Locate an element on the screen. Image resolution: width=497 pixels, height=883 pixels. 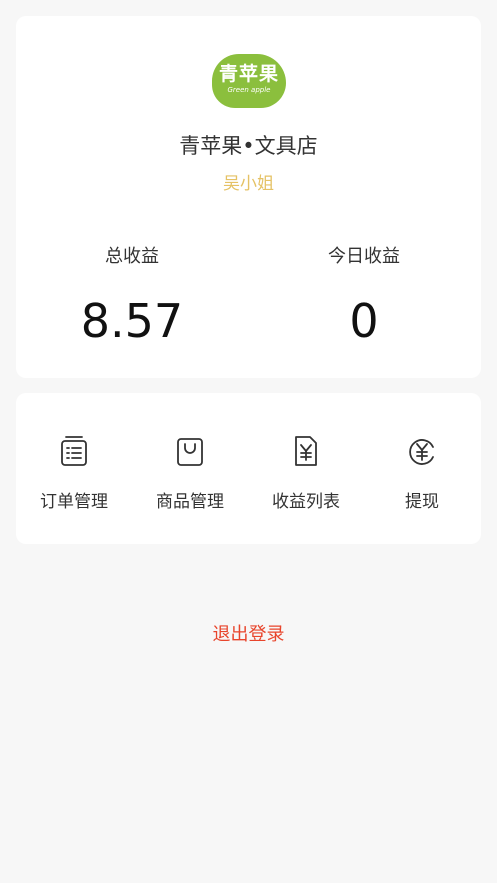
total-earnings-label: 总收益 is located at coordinates (132, 256).